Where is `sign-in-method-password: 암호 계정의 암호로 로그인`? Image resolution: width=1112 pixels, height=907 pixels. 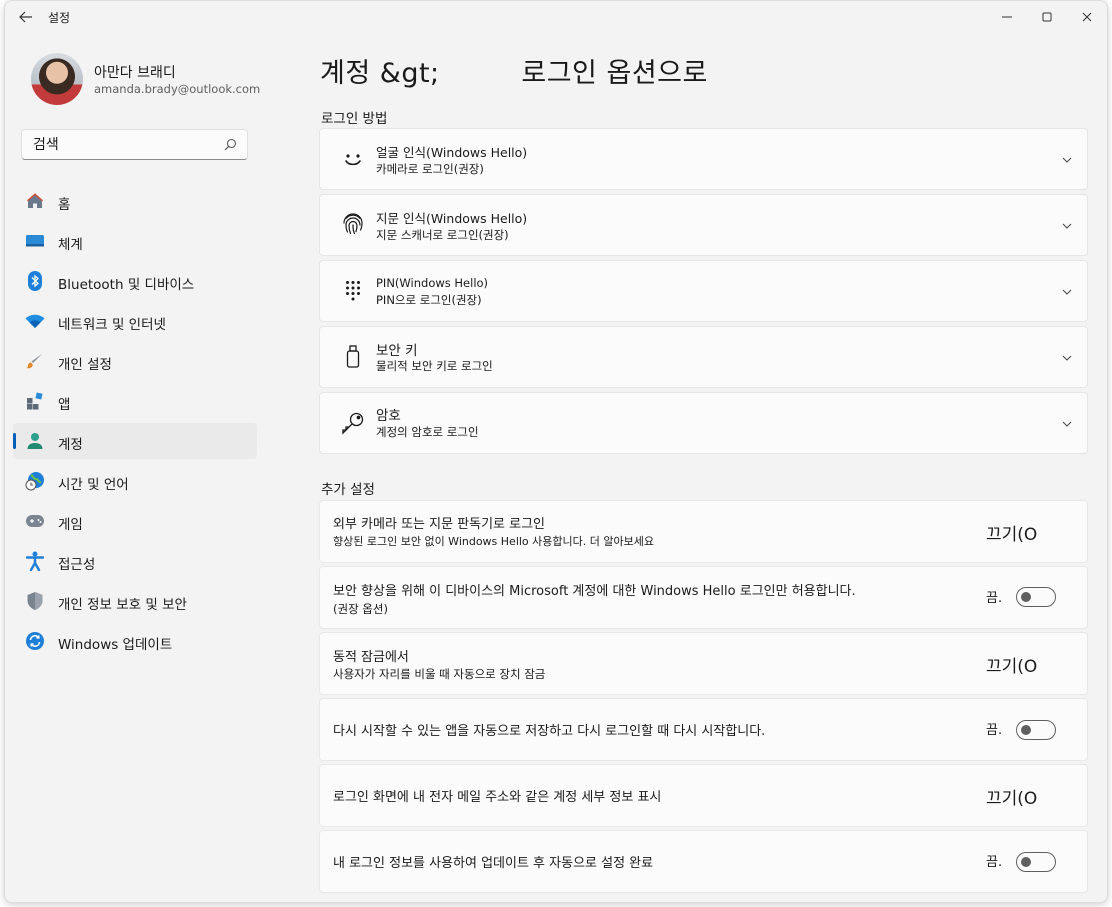 sign-in-method-password: 암호 계정의 암호로 로그인 is located at coordinates (703, 423).